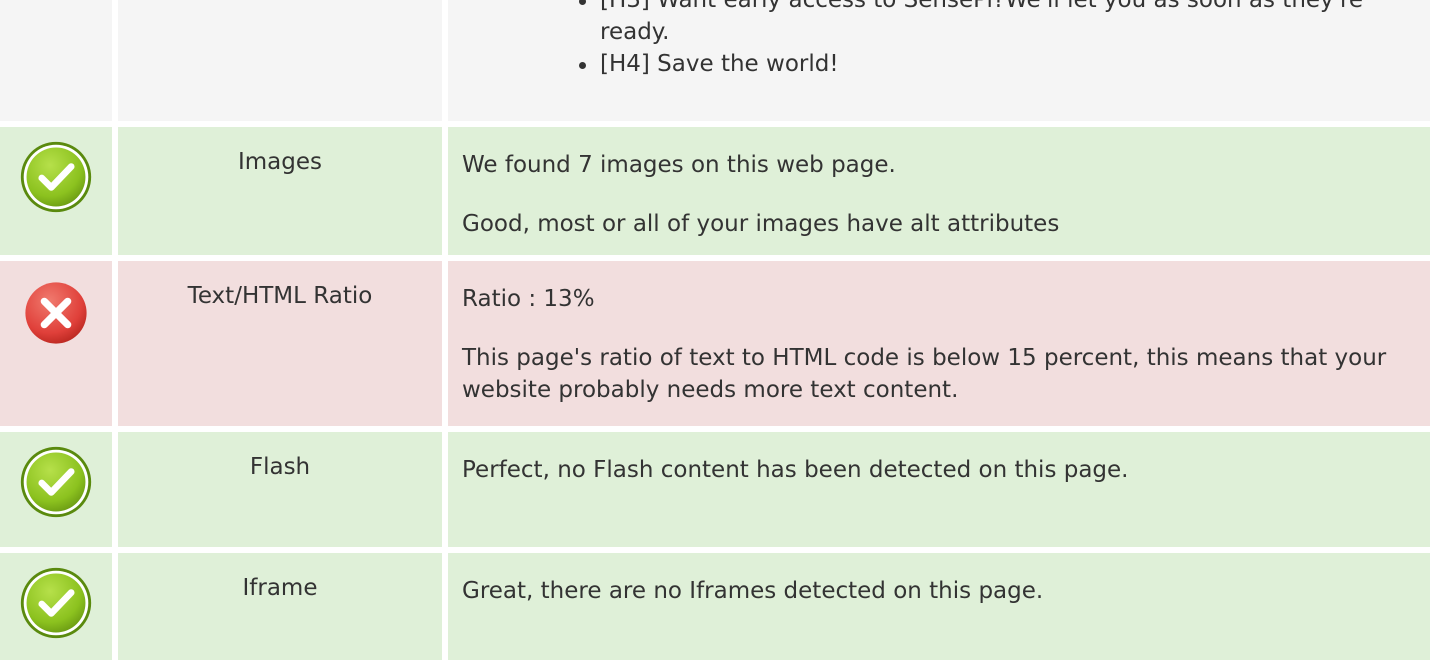 This screenshot has height=666, width=1430. I want to click on ratio-status-cell, so click(59, 346).